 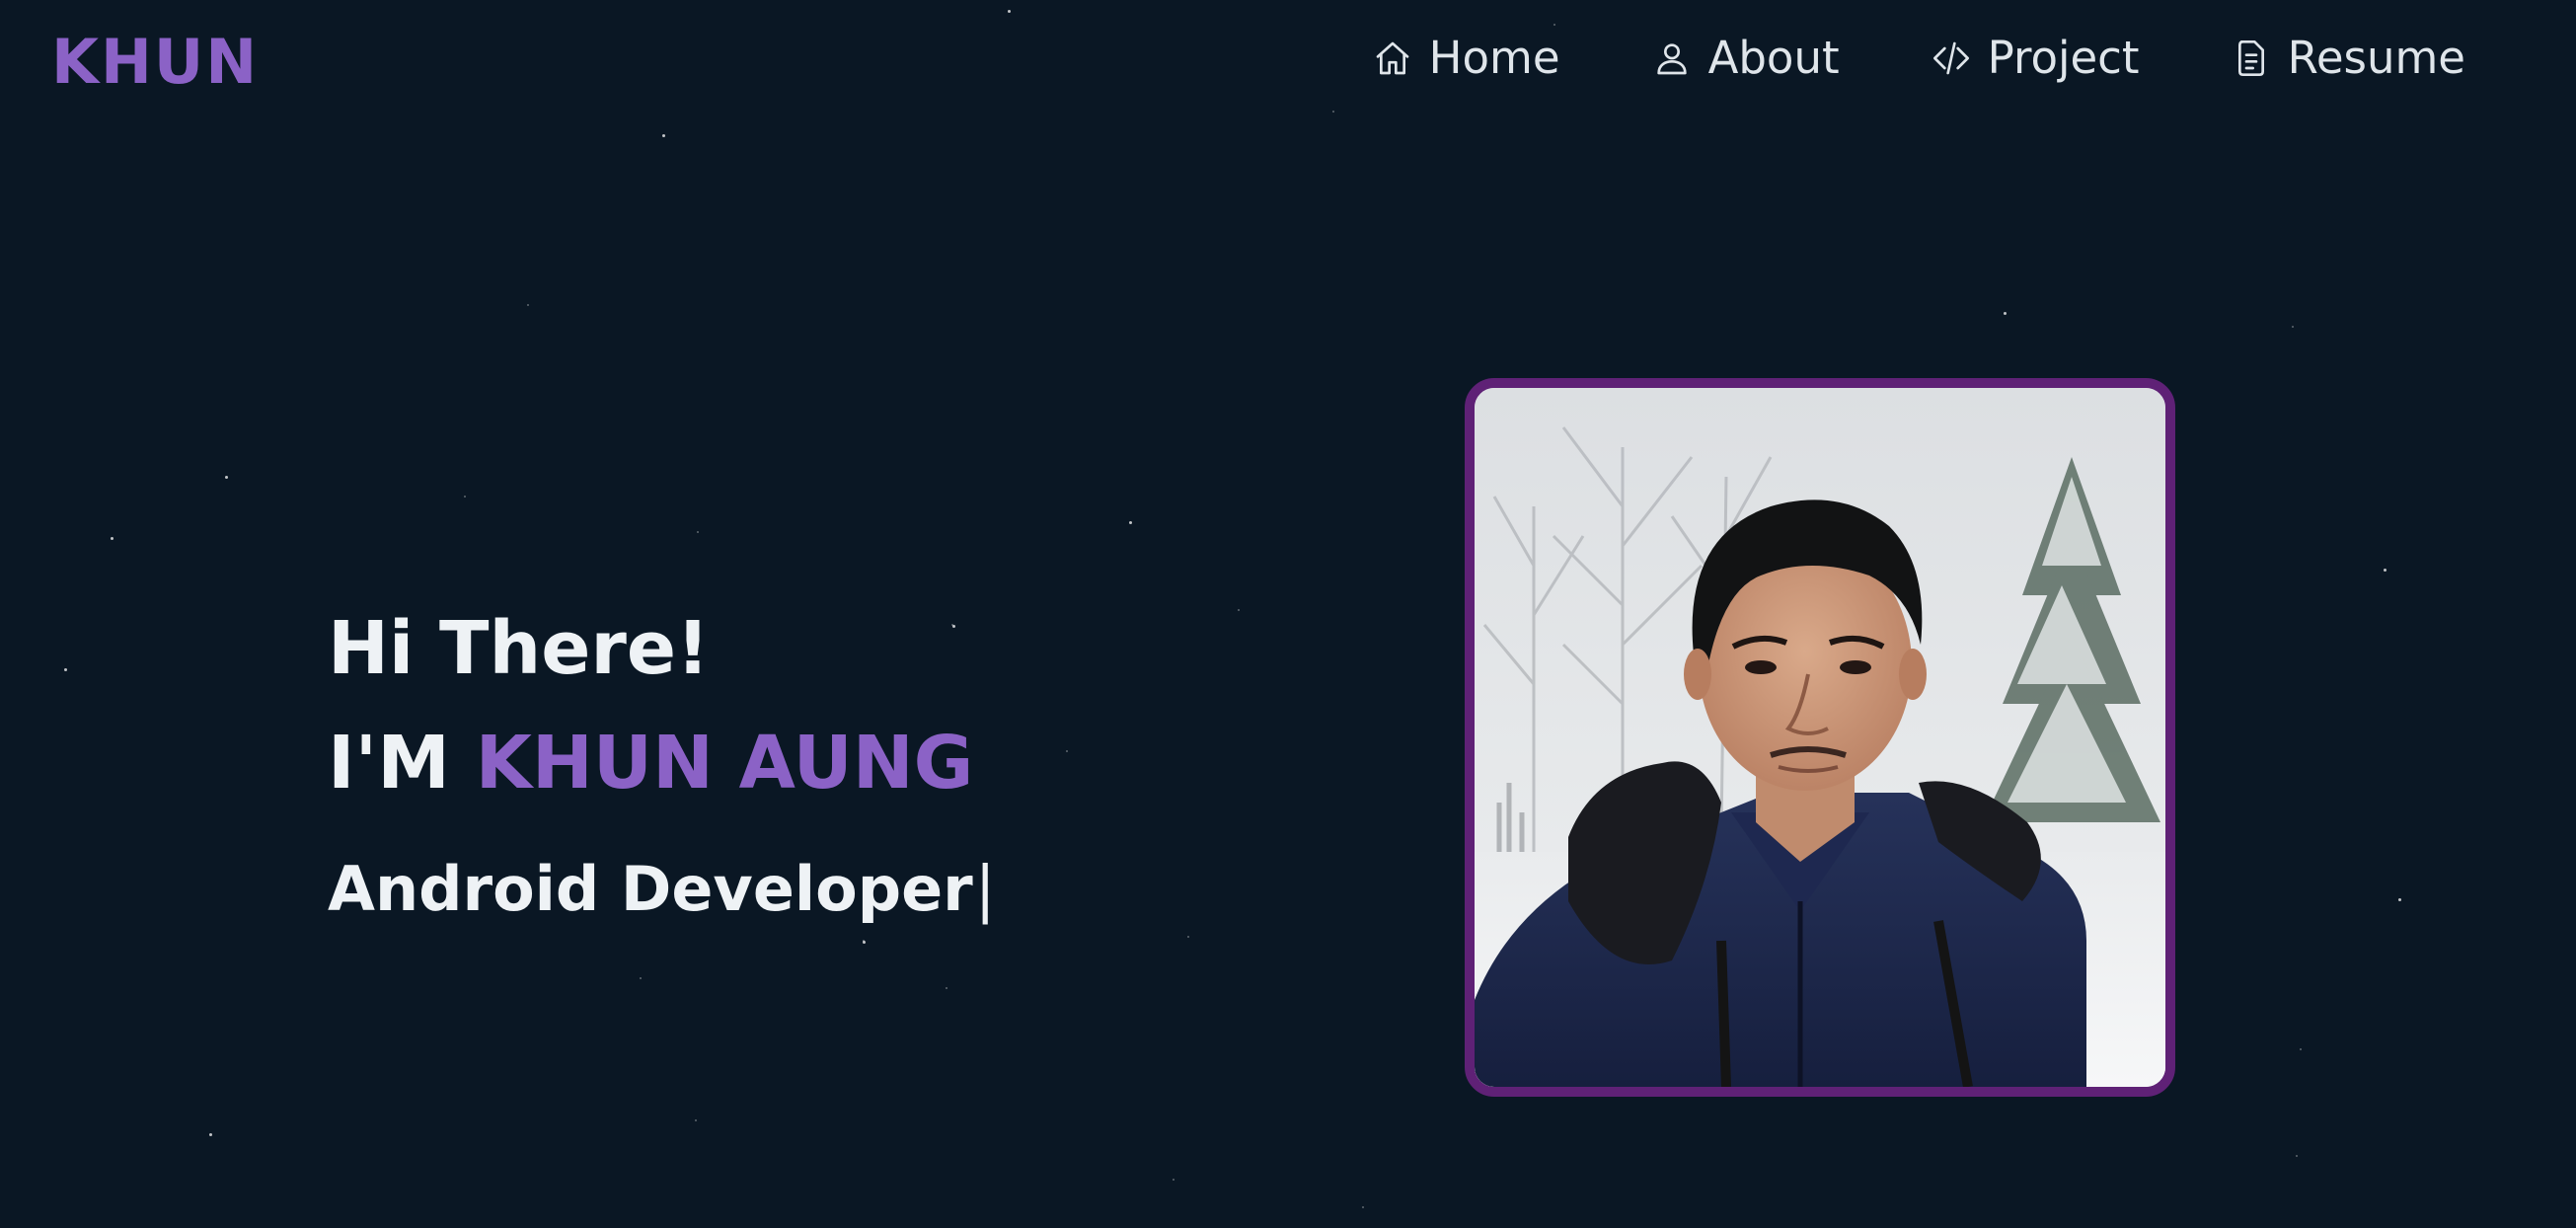 What do you see at coordinates (724, 763) in the screenshot?
I see `developer-name: KHUN AUNG` at bounding box center [724, 763].